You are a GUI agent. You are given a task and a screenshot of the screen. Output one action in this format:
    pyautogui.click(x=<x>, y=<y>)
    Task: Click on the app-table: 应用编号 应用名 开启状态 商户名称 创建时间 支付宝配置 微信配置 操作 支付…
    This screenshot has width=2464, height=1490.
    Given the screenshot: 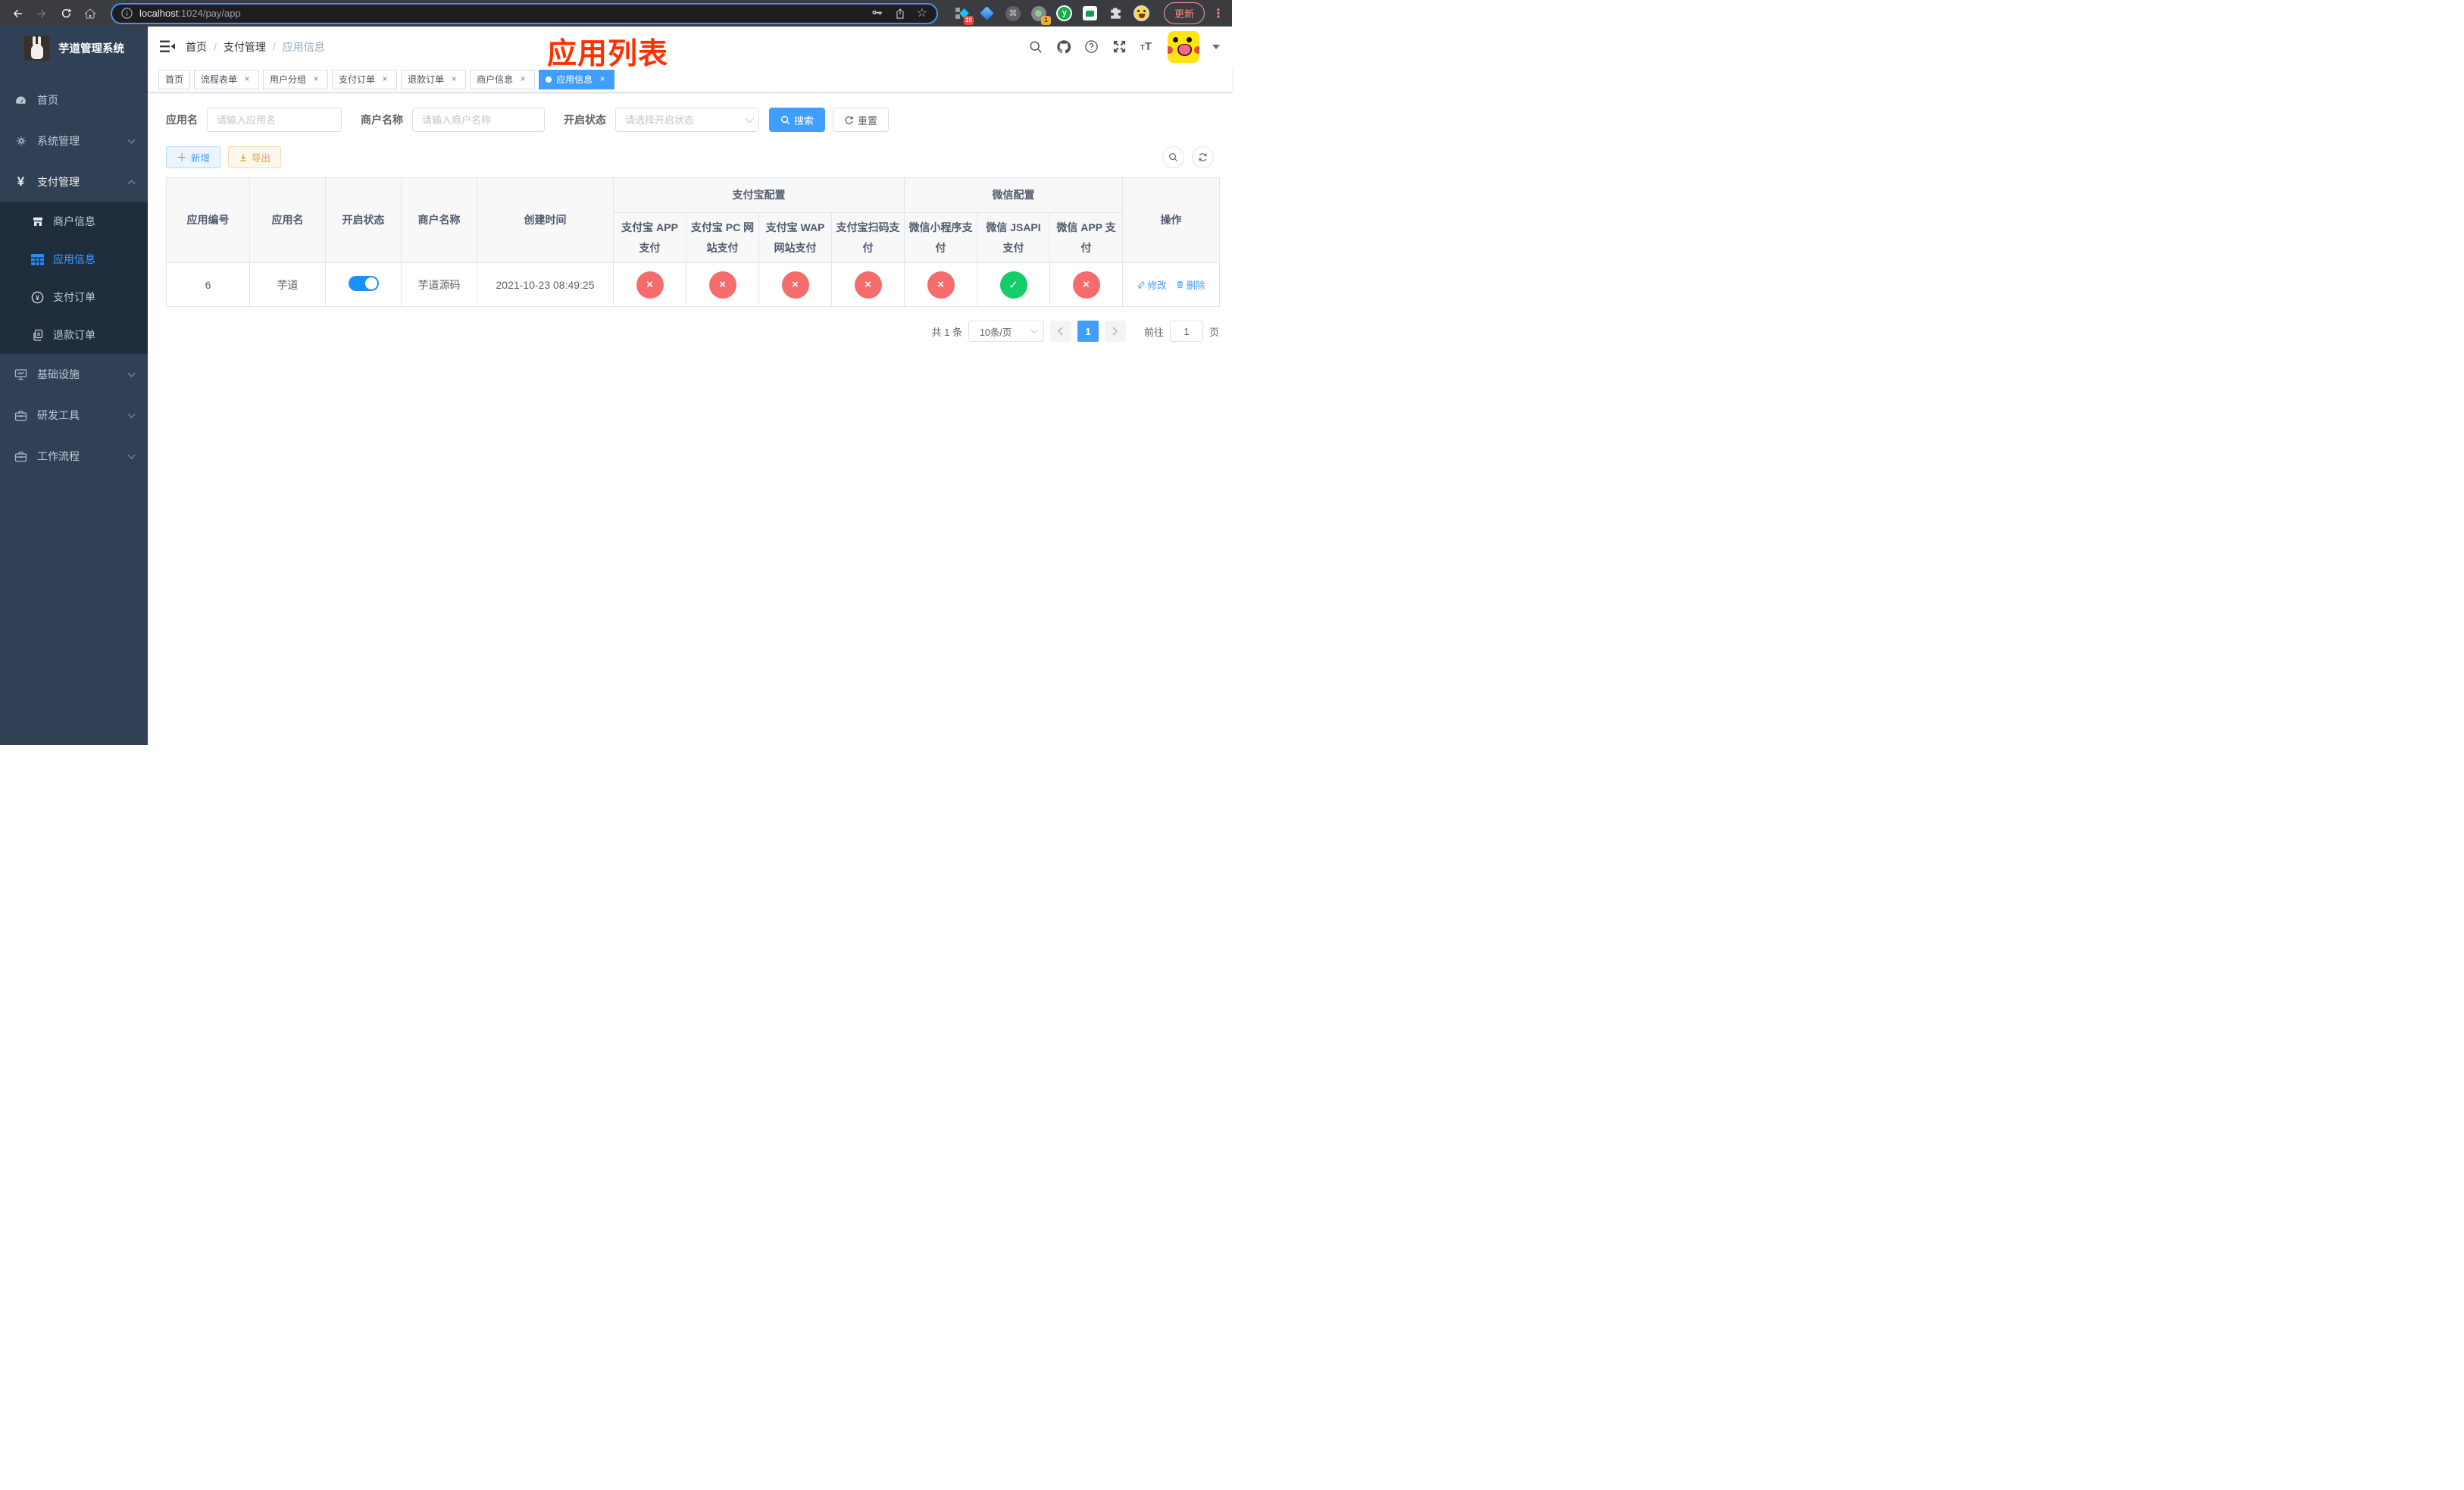 What is the action you would take?
    pyautogui.click(x=693, y=242)
    